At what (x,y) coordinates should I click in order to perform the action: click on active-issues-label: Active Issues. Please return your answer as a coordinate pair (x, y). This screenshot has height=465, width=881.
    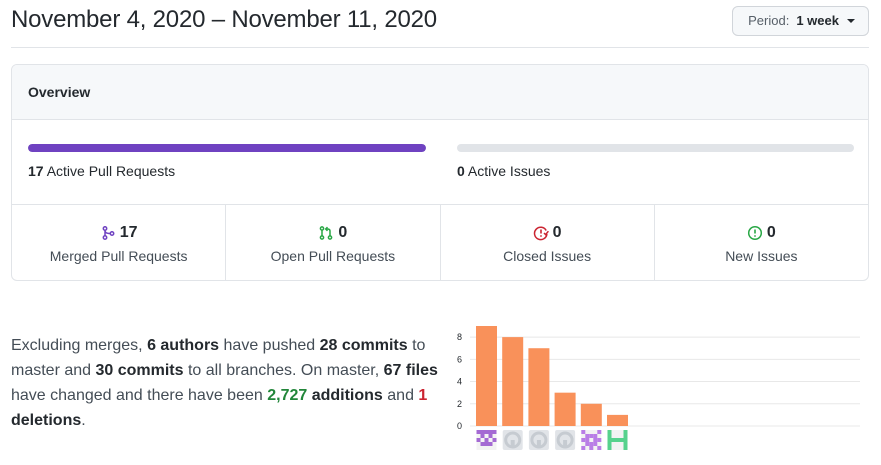
    Looking at the image, I should click on (509, 171).